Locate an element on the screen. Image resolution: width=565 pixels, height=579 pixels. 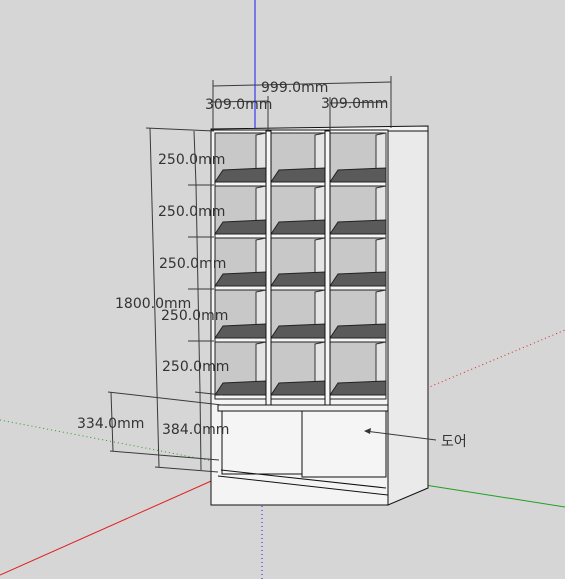
base-rail is located at coordinates (303, 408).